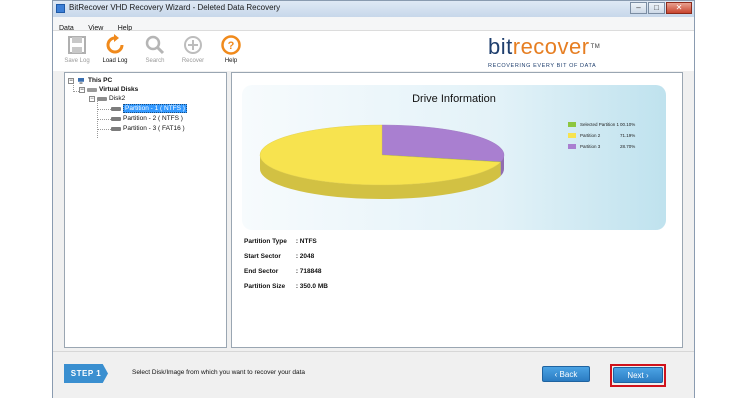 The width and height of the screenshot is (750, 400). I want to click on window-controls: – □ ✕, so click(660, 8).